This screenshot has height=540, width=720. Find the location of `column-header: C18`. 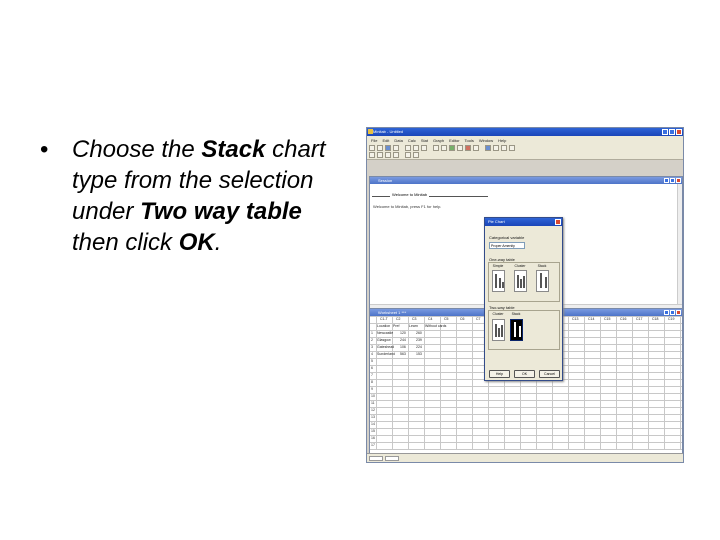

column-header: C18 is located at coordinates (655, 319).